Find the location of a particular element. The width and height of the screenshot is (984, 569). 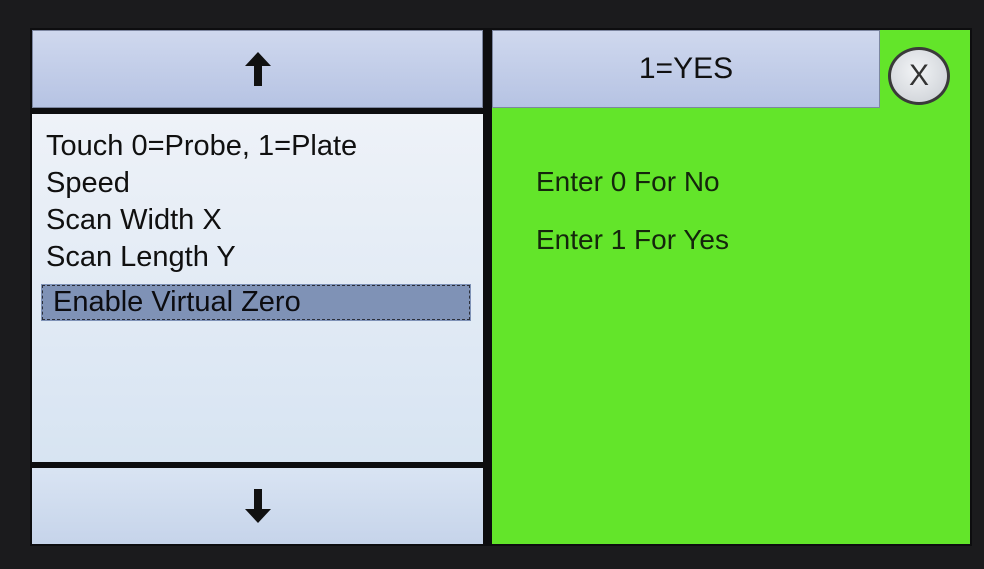

help-line-no: Enter 0 For No is located at coordinates (628, 181).